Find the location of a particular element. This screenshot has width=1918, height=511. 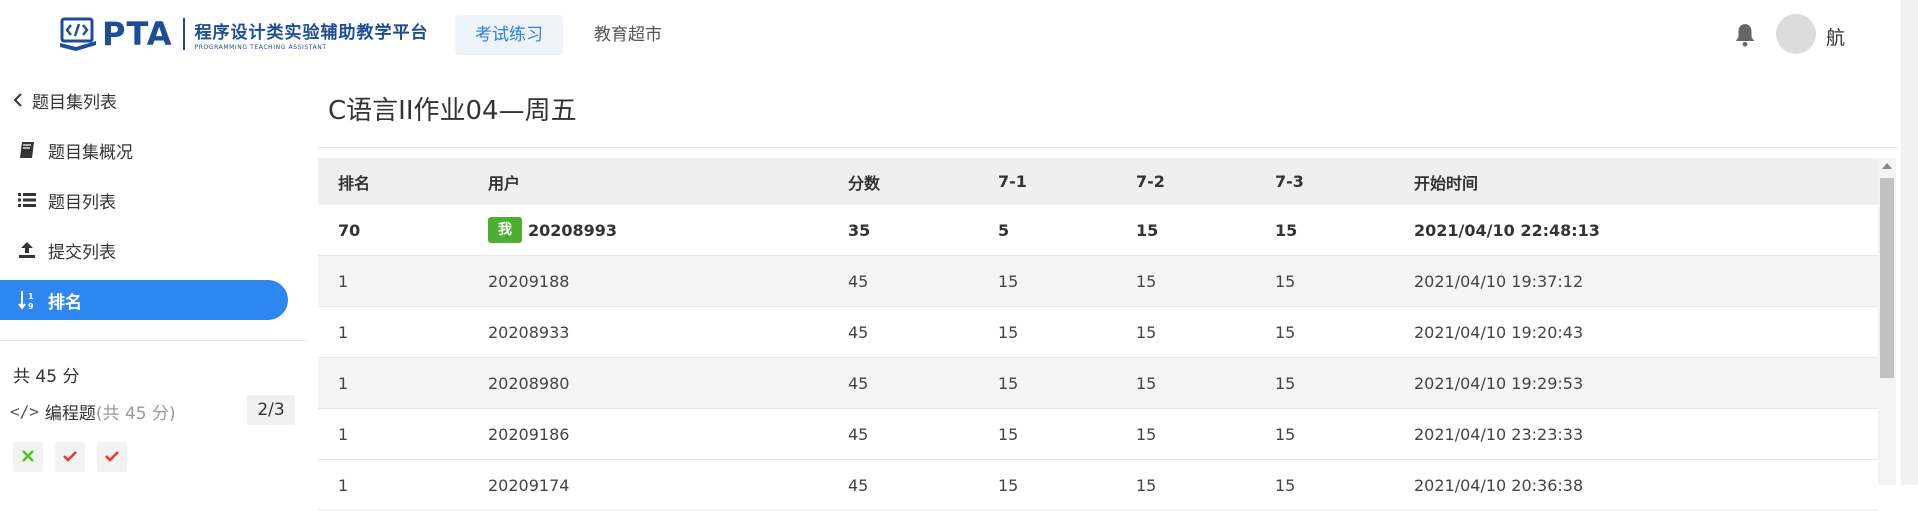

column-header-7-2: 7-2 is located at coordinates (1150, 181).